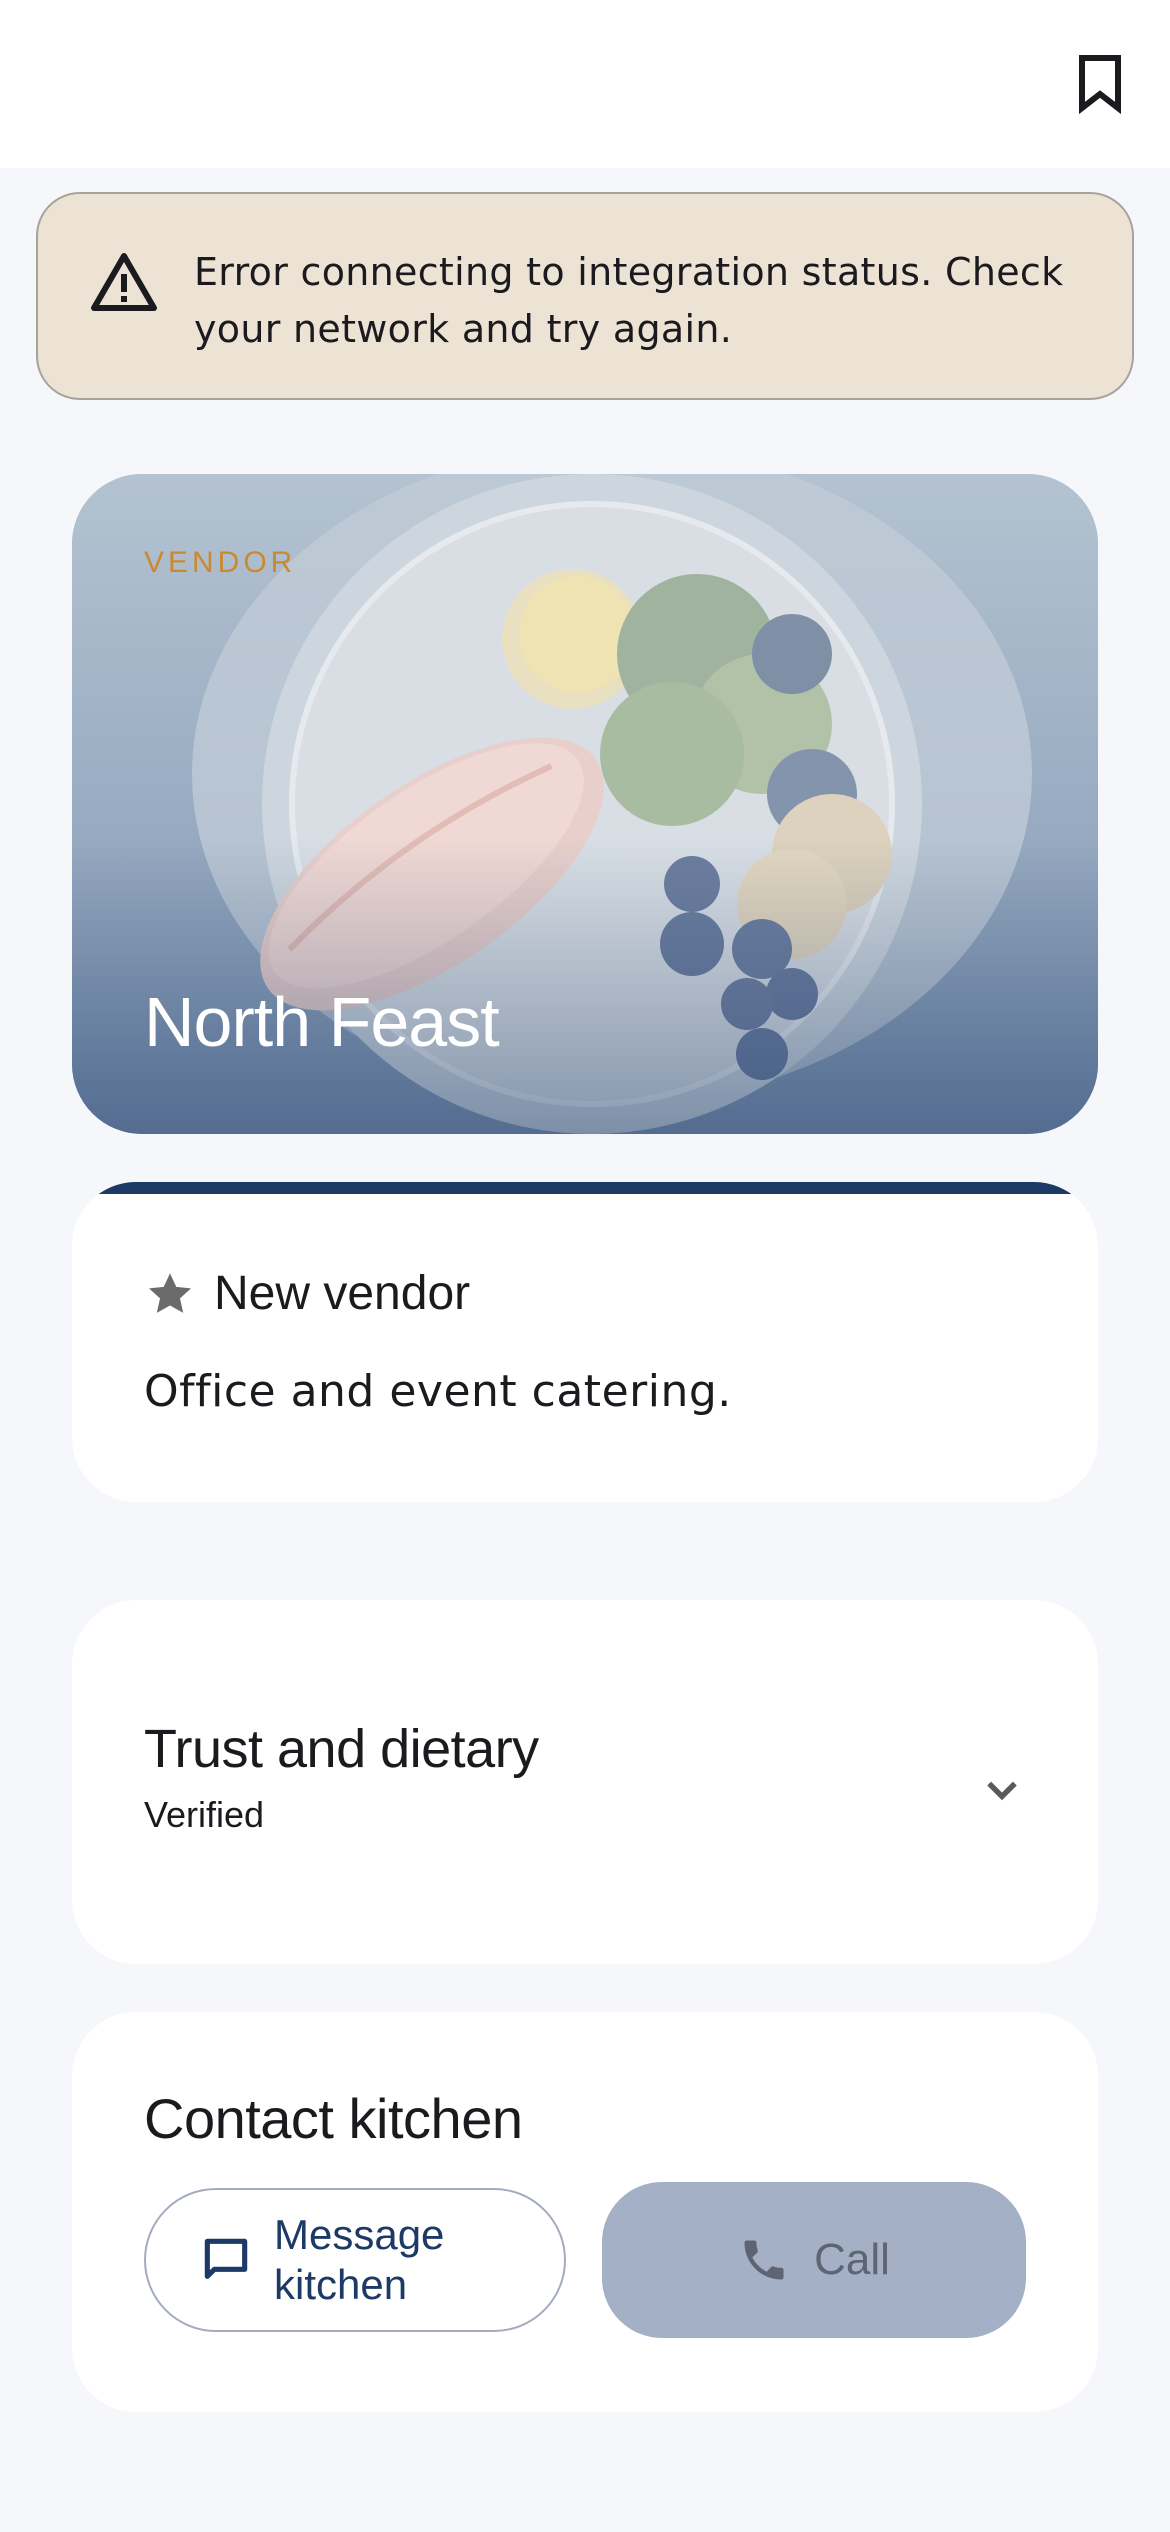 The image size is (1170, 2532). I want to click on trust-status: Verified, so click(204, 1814).